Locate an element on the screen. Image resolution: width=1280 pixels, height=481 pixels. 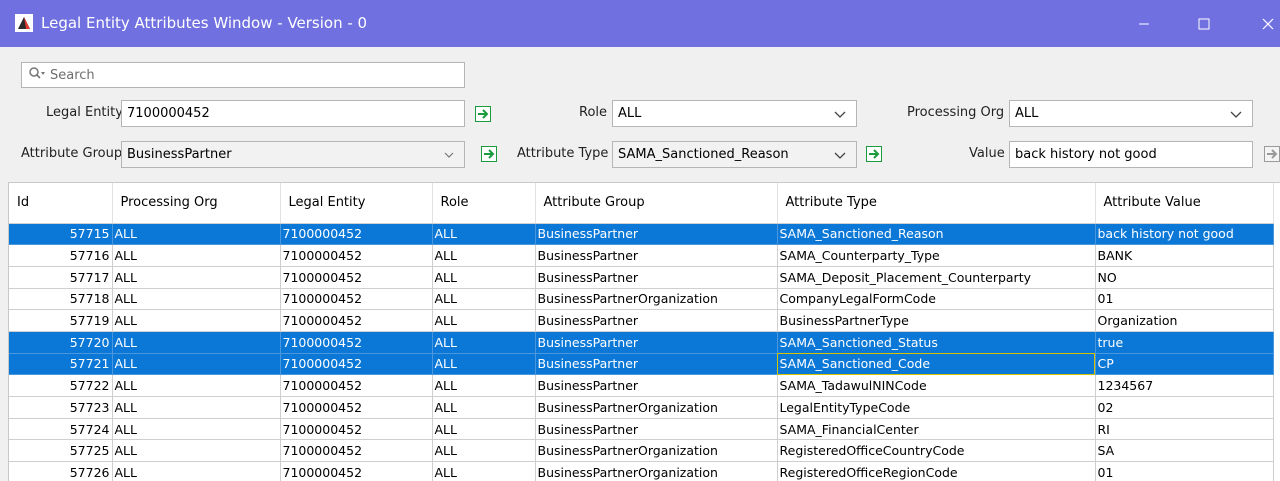
table-cell-type: SAMA_Sanctioned_Code is located at coordinates (936, 364).